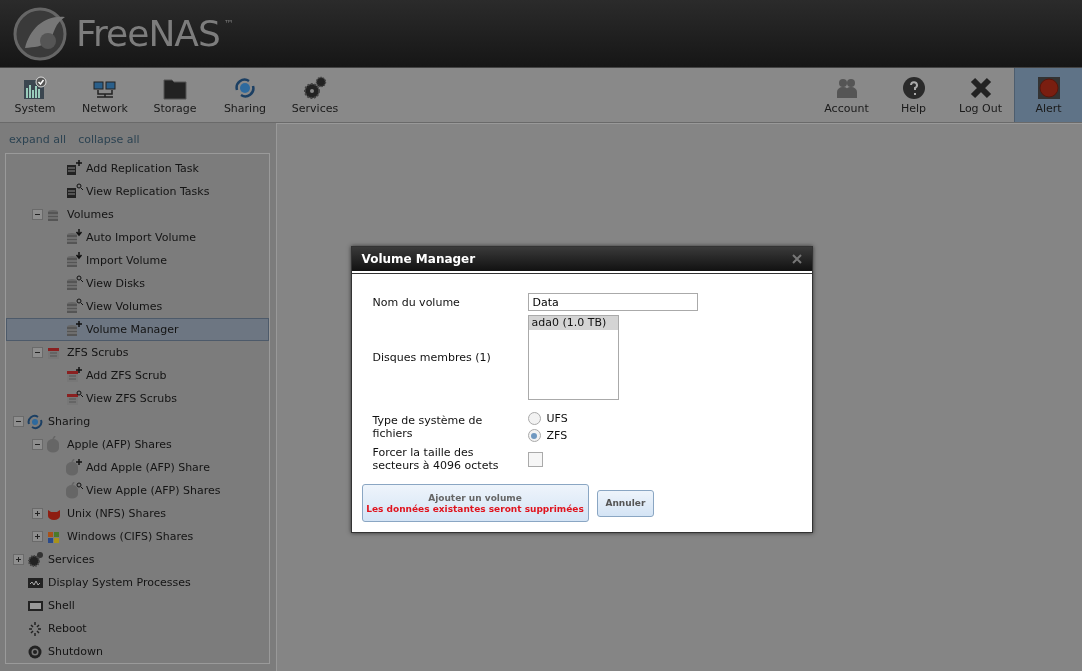 The width and height of the screenshot is (1082, 671). I want to click on toolbar-button: Sharing, so click(245, 95).